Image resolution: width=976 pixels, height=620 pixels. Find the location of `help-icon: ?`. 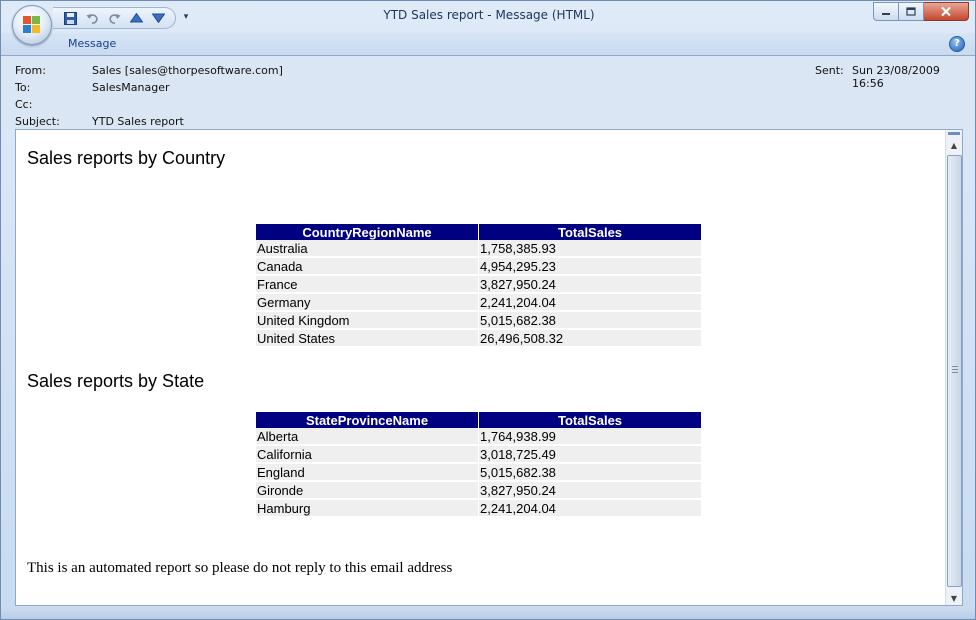

help-icon: ? is located at coordinates (957, 44).